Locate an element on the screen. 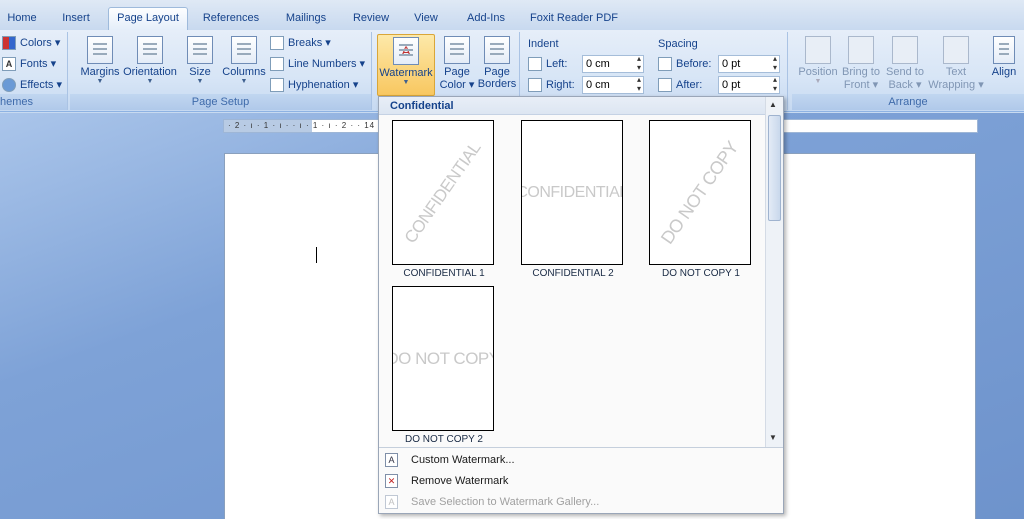 Image resolution: width=1024 pixels, height=519 pixels. indent-right-icon is located at coordinates (535, 85).